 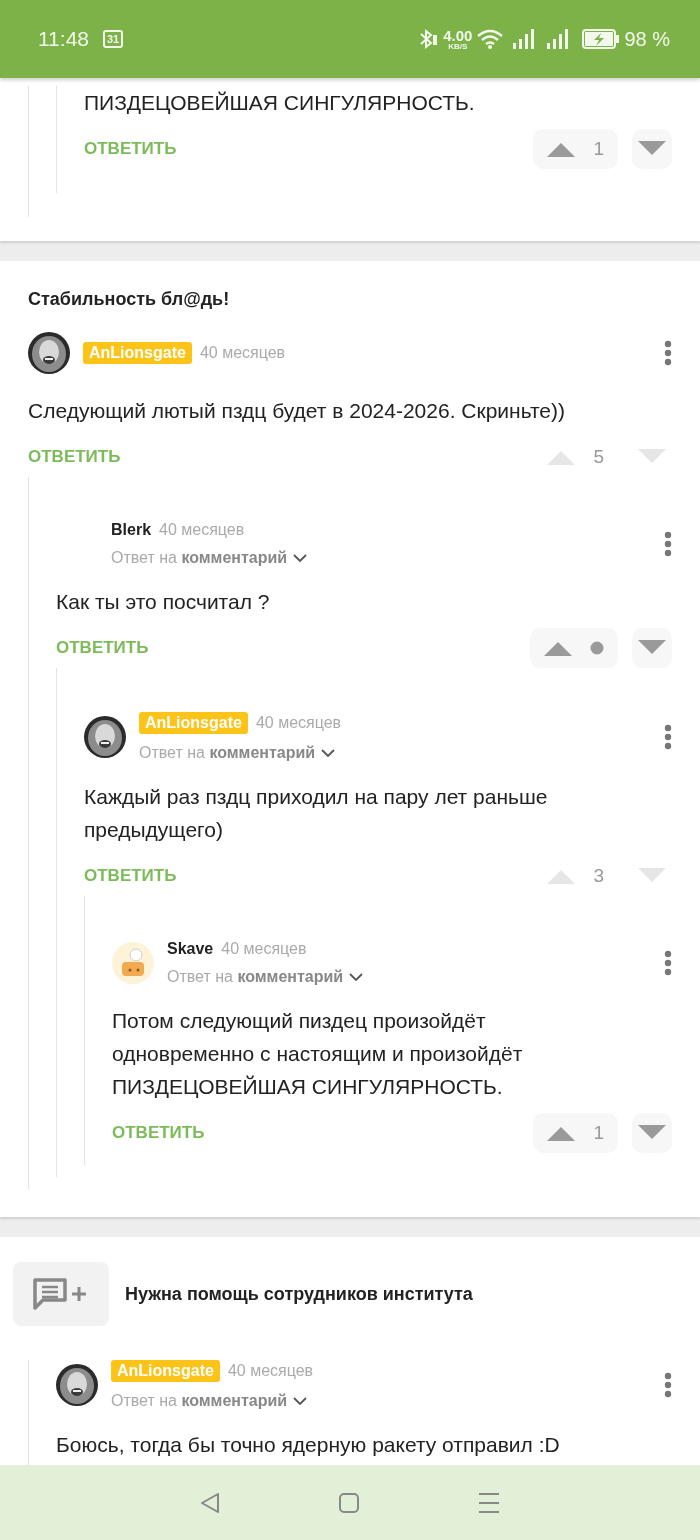 I want to click on rating: 5, so click(x=598, y=457).